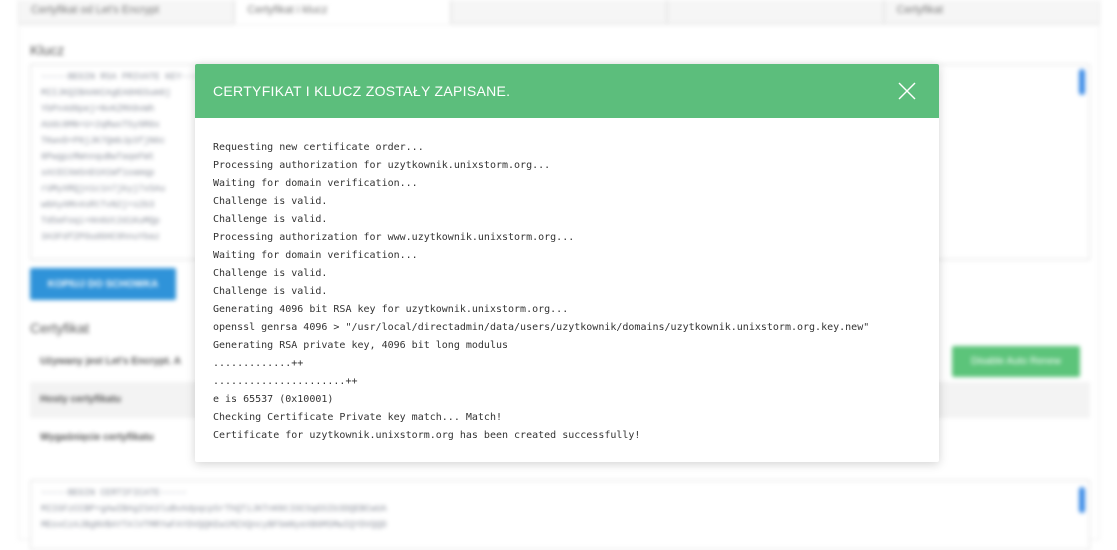 This screenshot has height=550, width=1117. I want to click on close-icon, so click(907, 91).